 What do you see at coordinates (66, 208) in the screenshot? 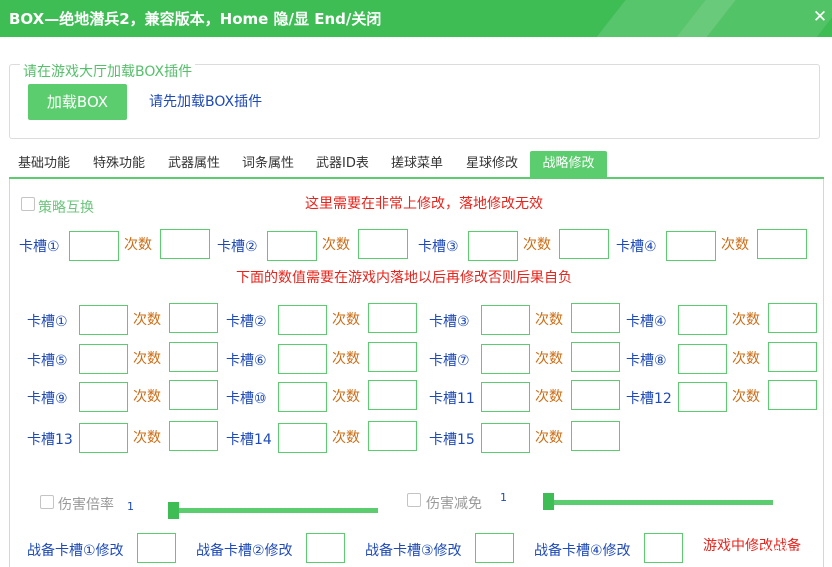
I see `strategy-swap-label: 策略互换` at bounding box center [66, 208].